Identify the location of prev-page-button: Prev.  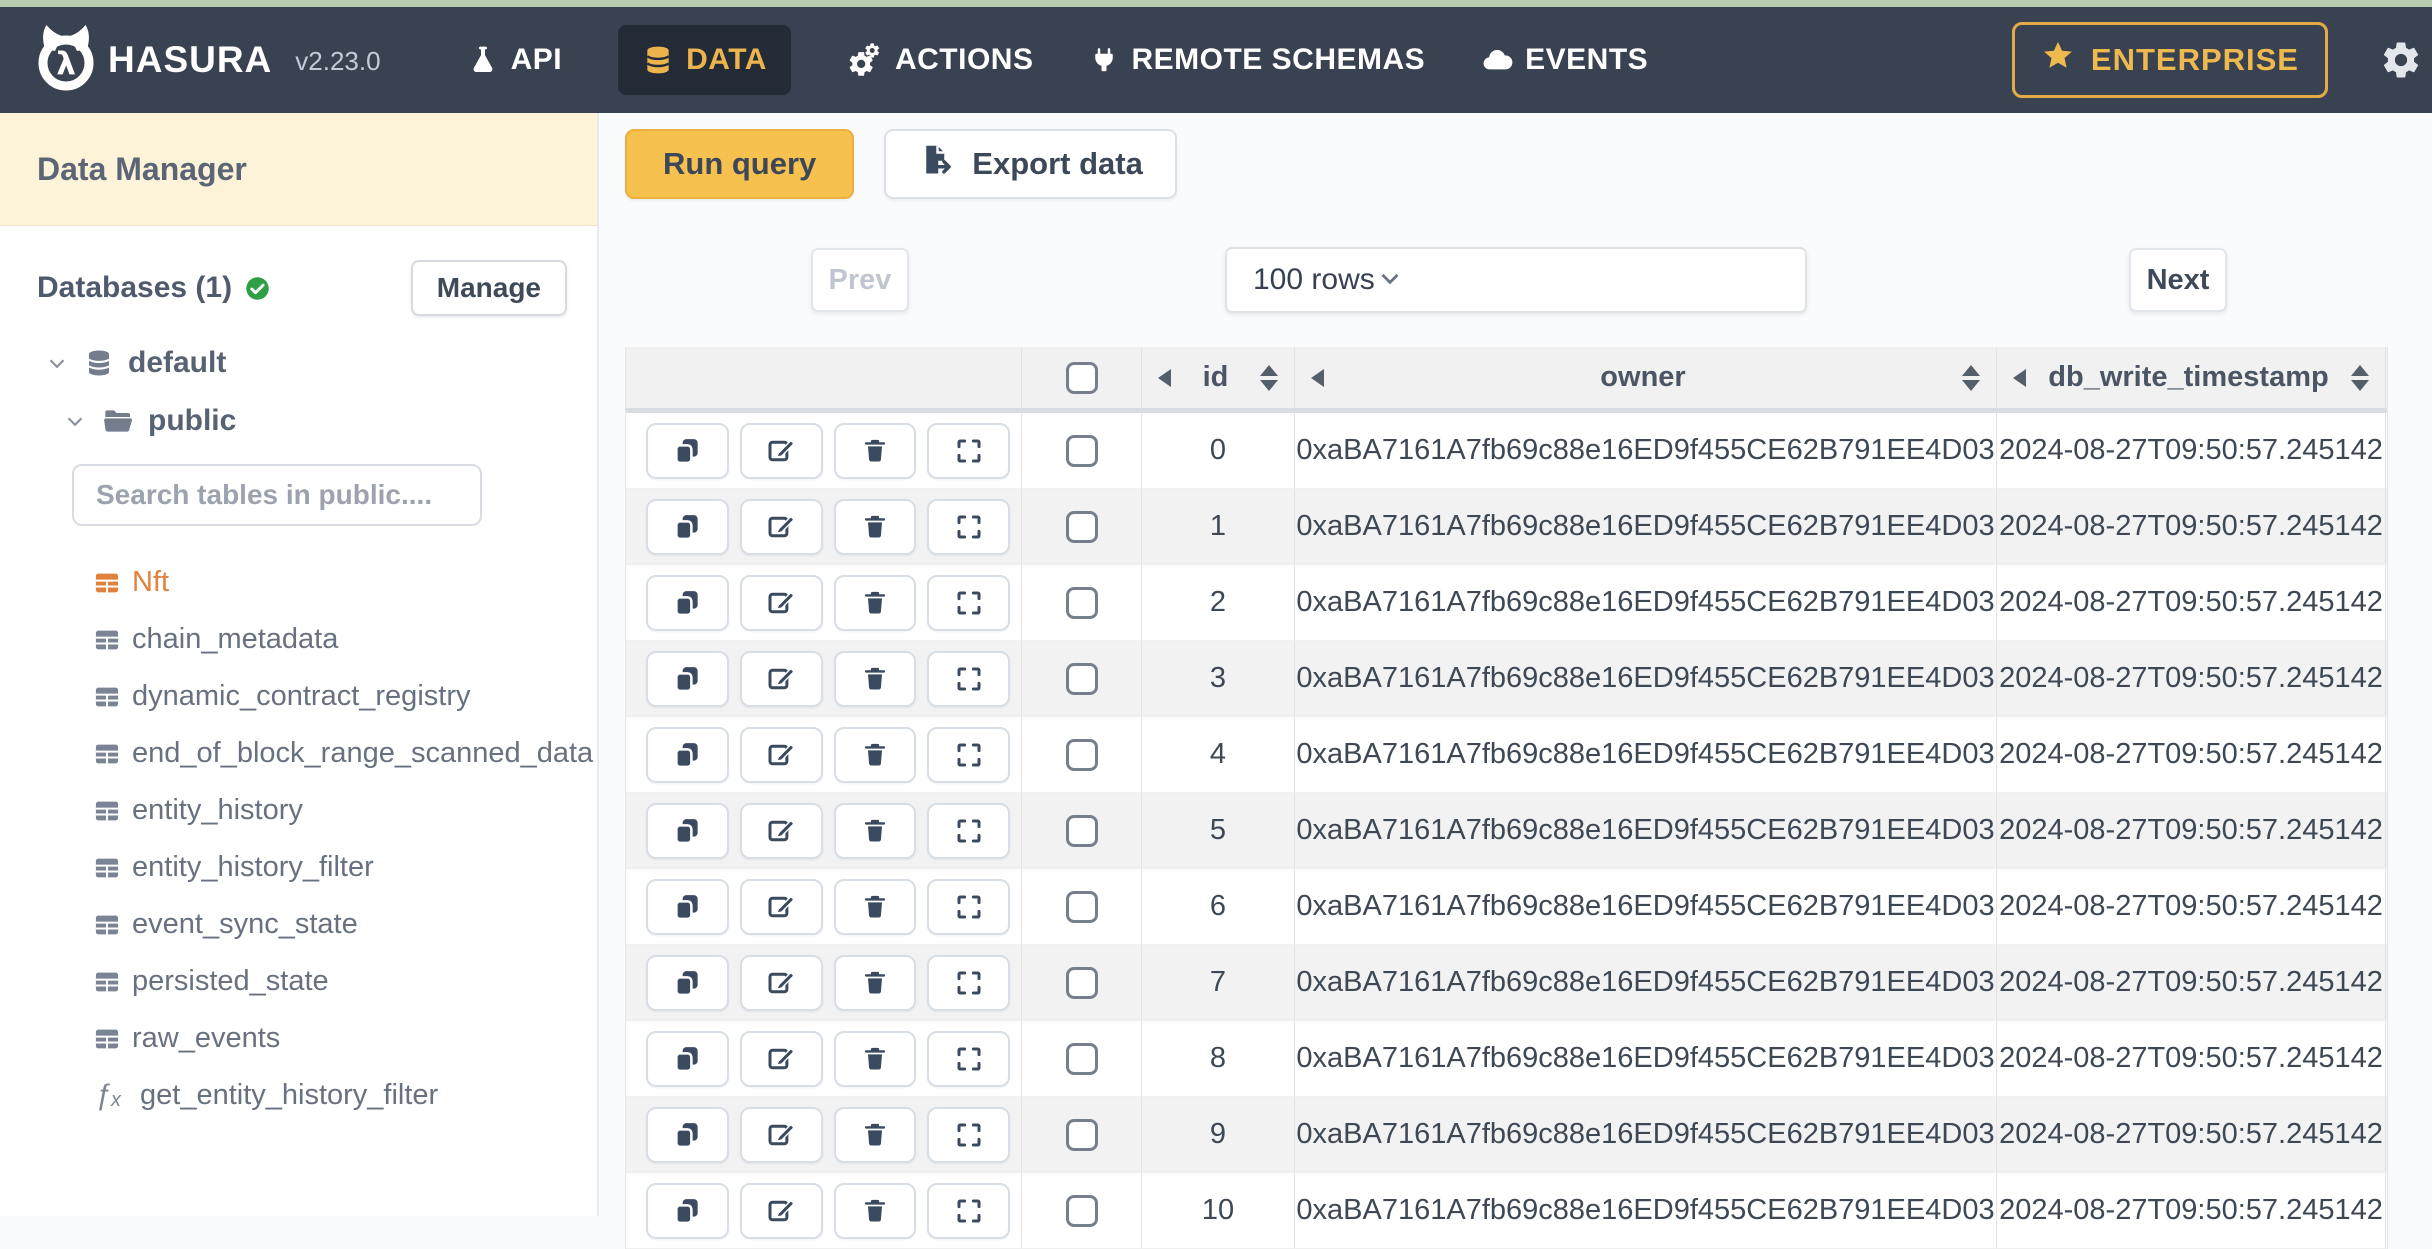
(860, 280).